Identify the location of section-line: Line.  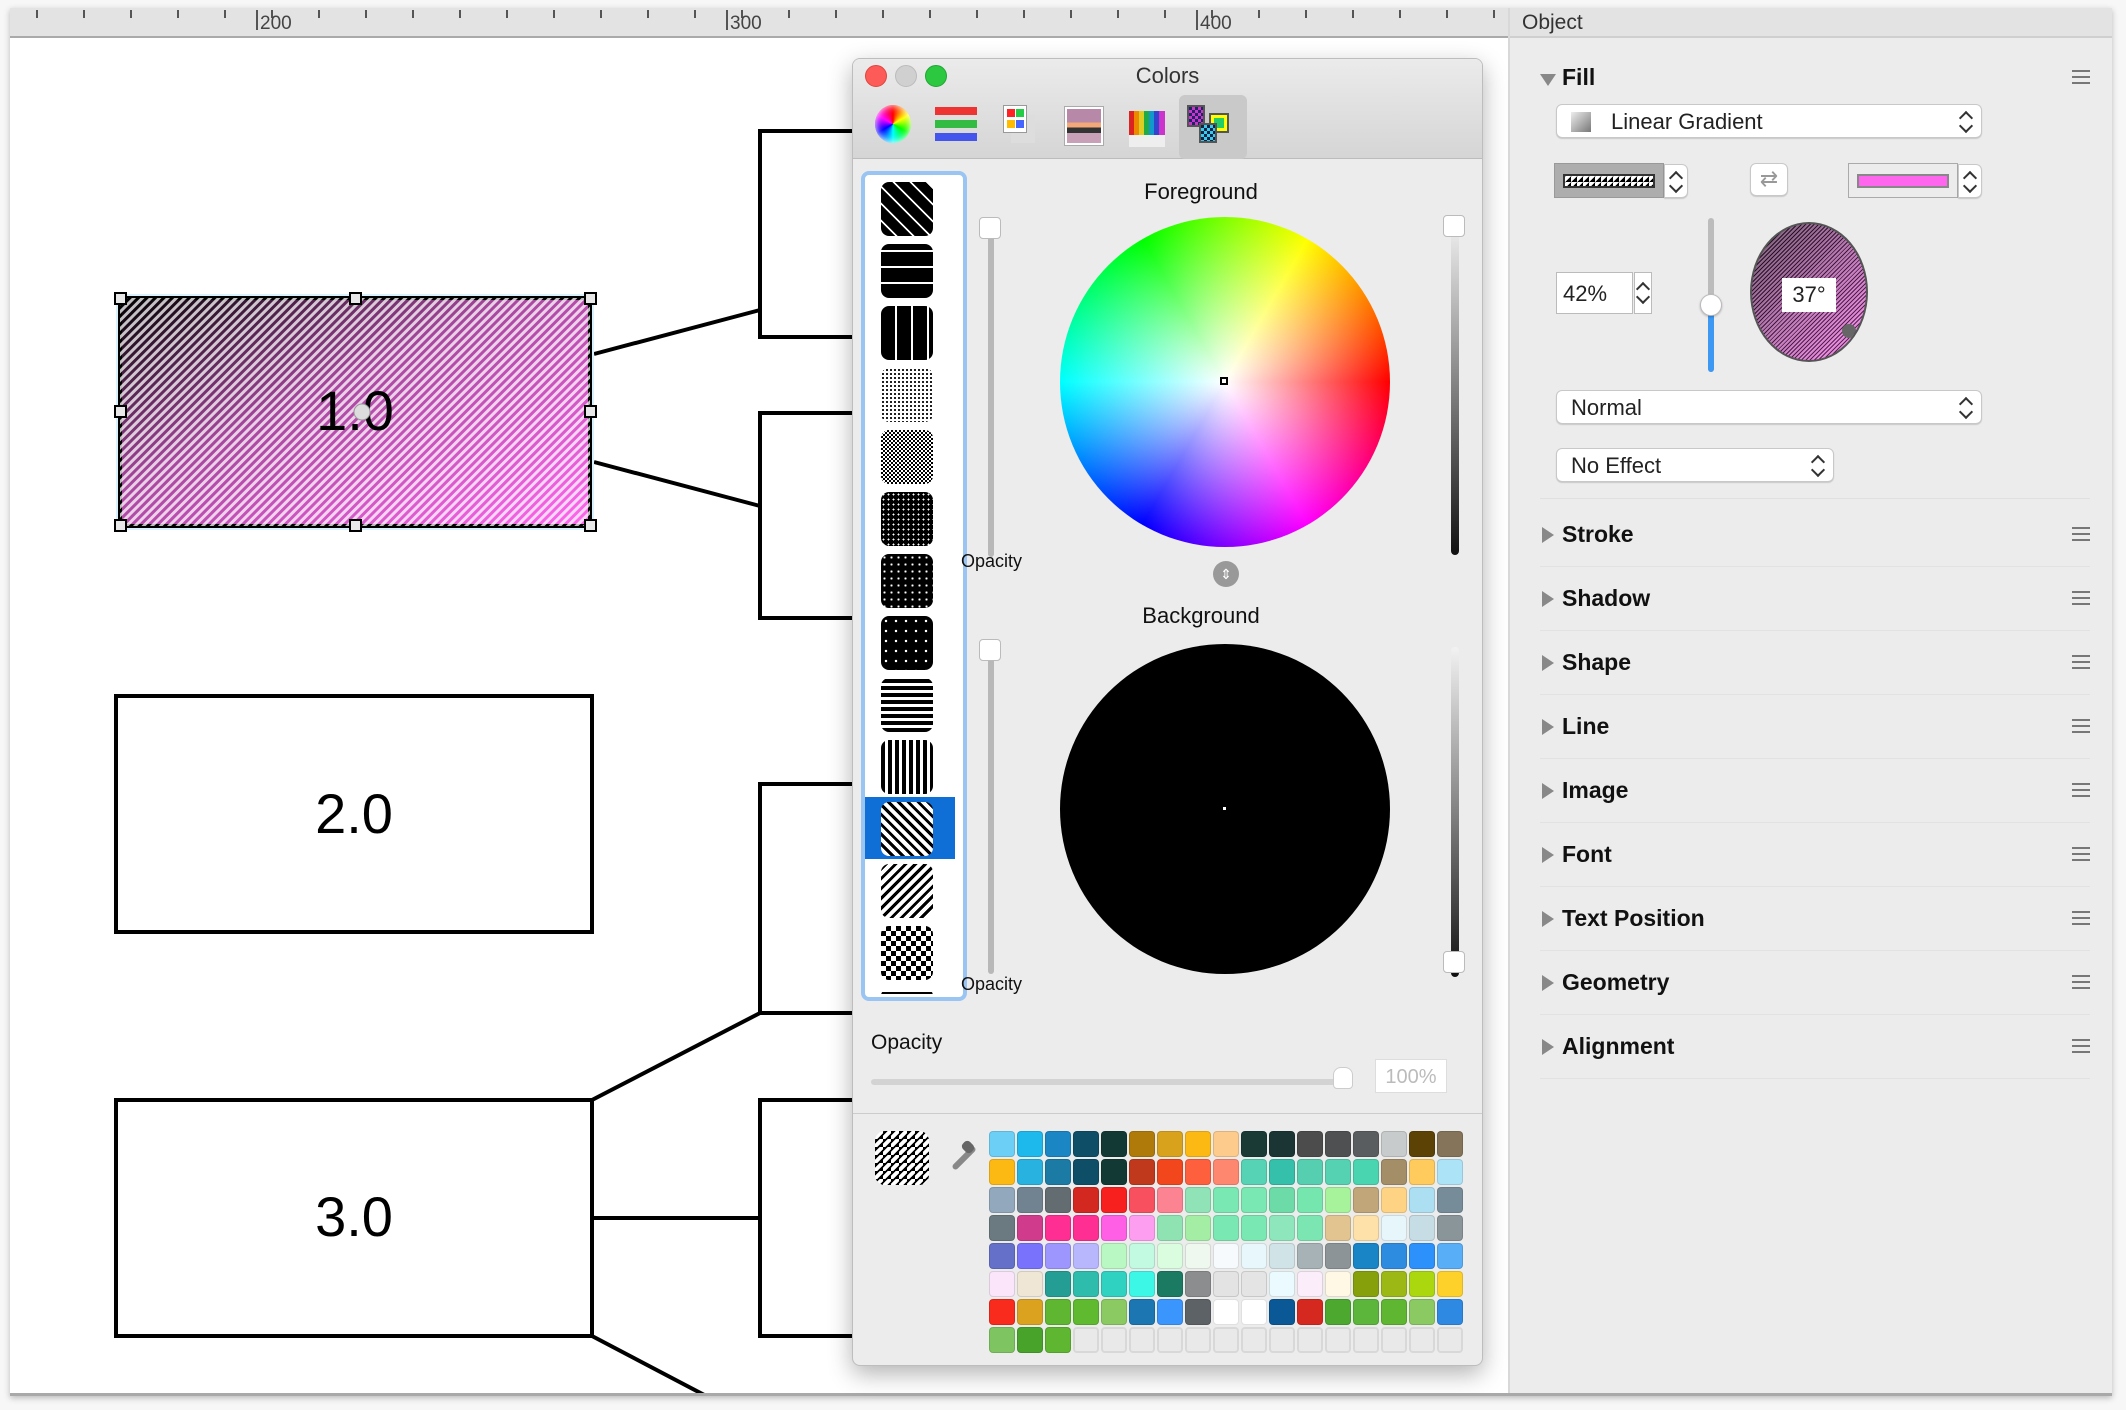
(1815, 727).